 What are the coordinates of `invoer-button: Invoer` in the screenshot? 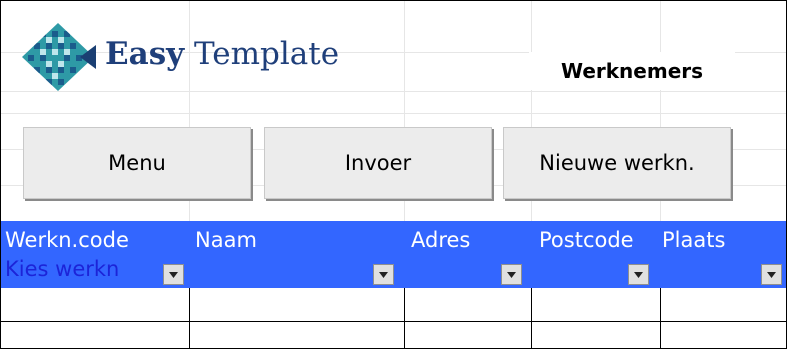 It's located at (378, 163).